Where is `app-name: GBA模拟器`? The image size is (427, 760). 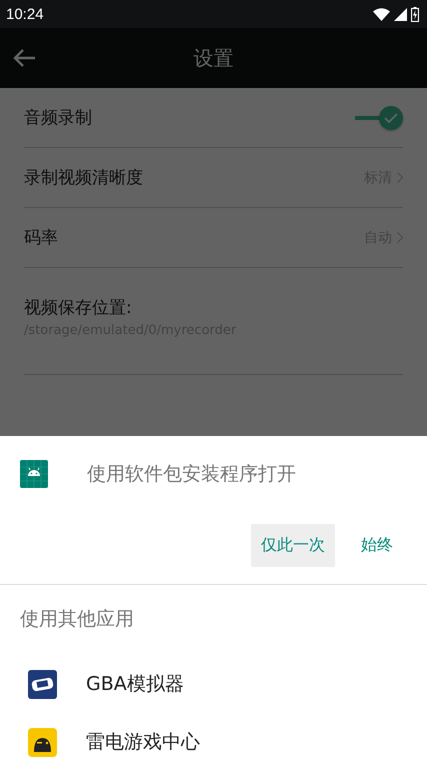
app-name: GBA模拟器 is located at coordinates (135, 684).